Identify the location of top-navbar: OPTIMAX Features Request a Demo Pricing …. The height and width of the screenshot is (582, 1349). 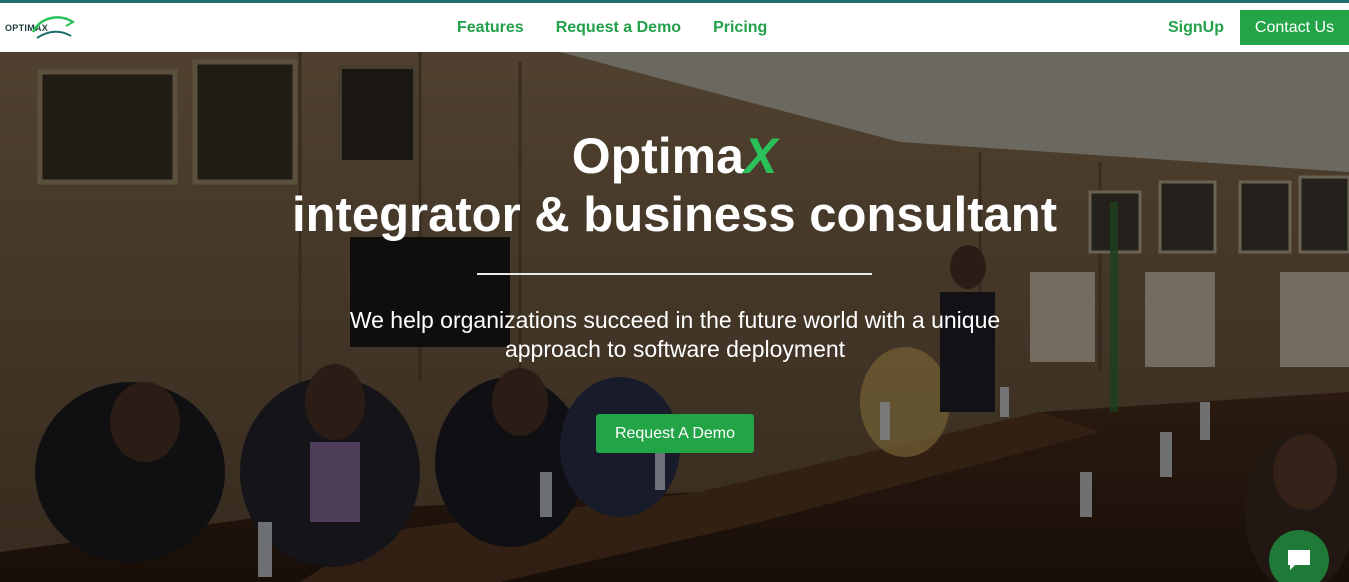
(674, 27).